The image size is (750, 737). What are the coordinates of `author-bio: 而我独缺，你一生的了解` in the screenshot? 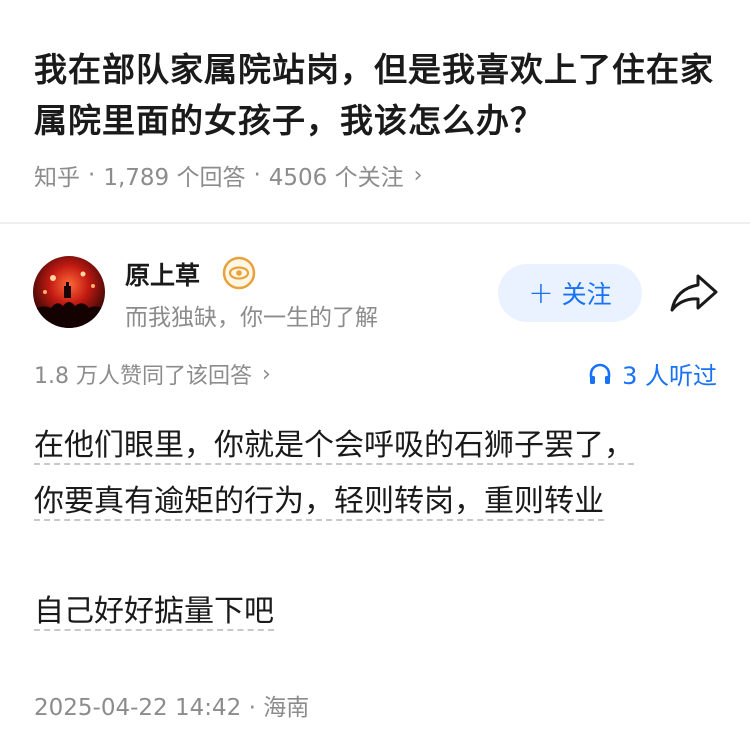 It's located at (251, 318).